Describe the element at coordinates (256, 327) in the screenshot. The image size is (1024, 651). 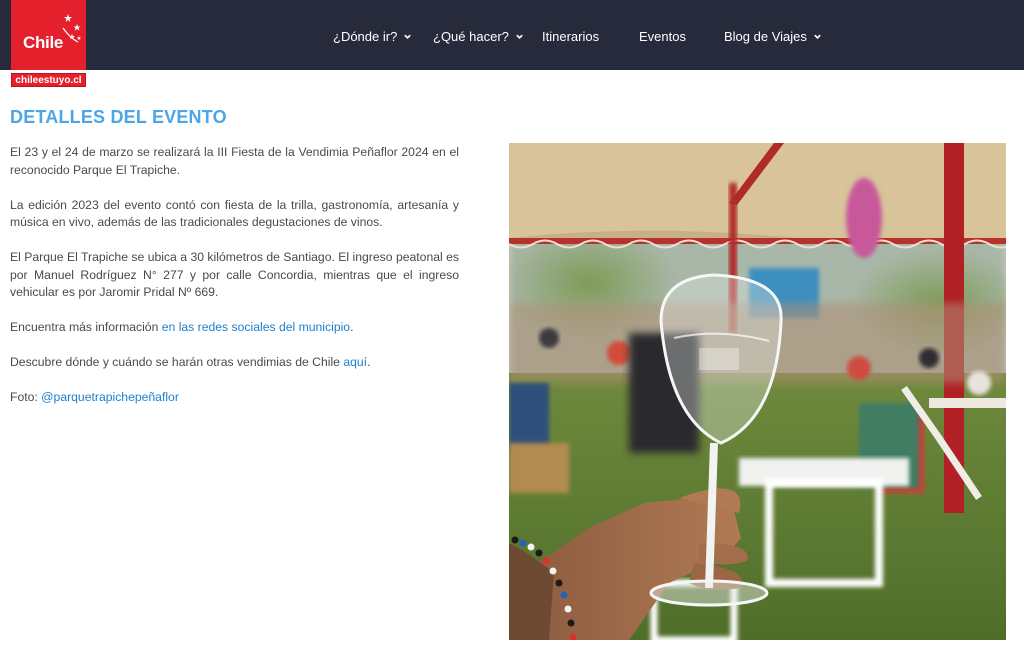
I see `social-media-link: en las redes sociales del municipio` at that location.